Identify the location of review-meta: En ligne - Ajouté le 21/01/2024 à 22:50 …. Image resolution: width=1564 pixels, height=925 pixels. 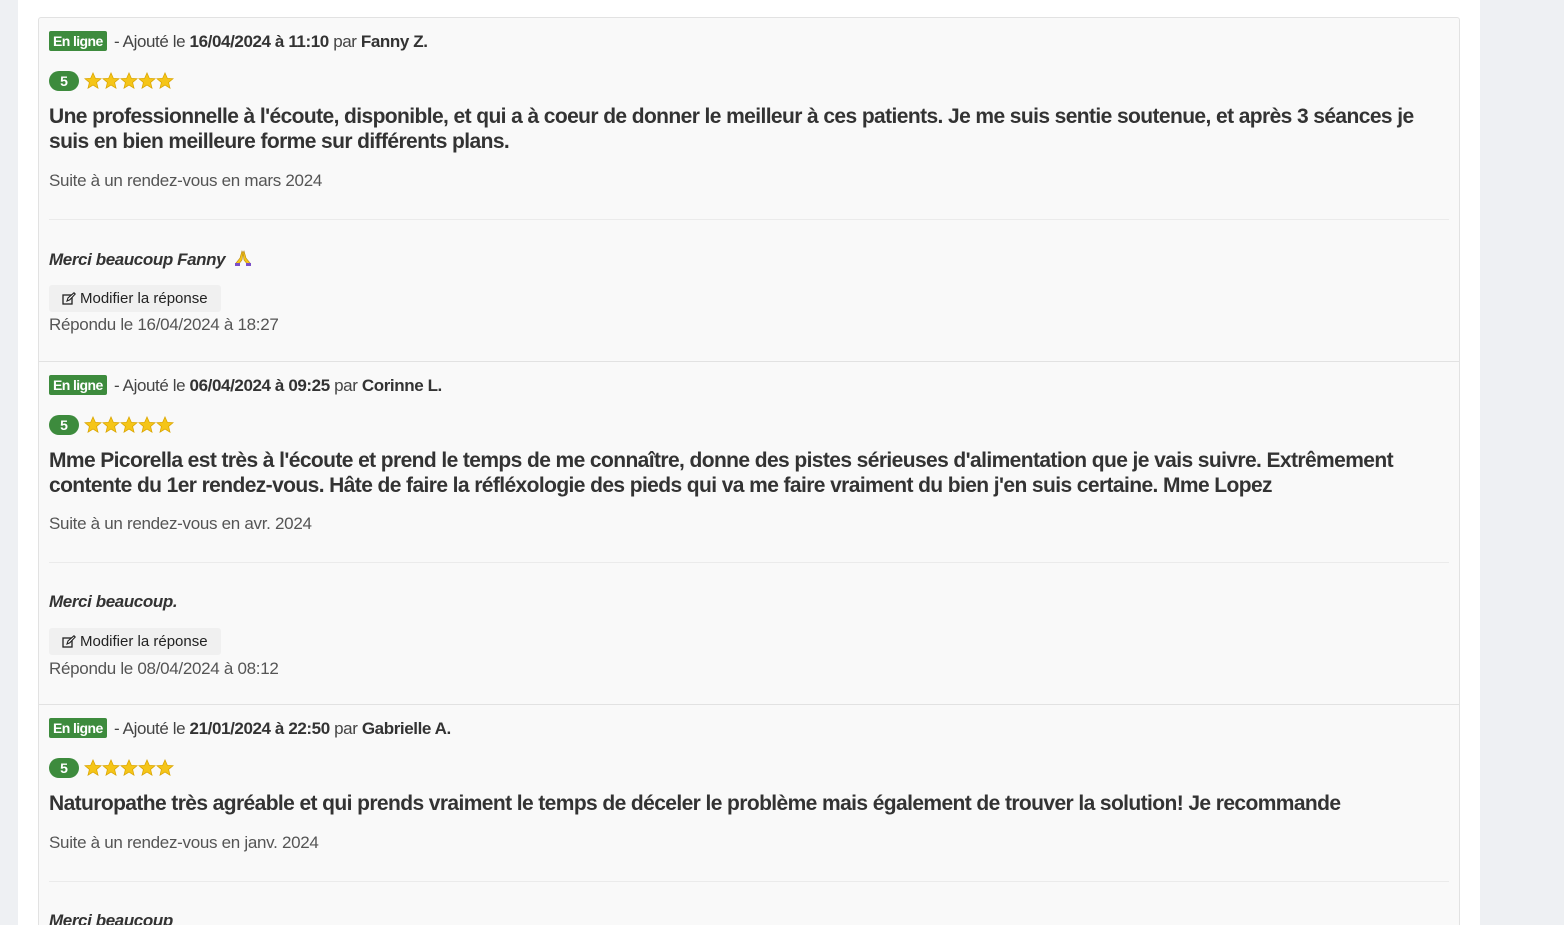
(250, 728).